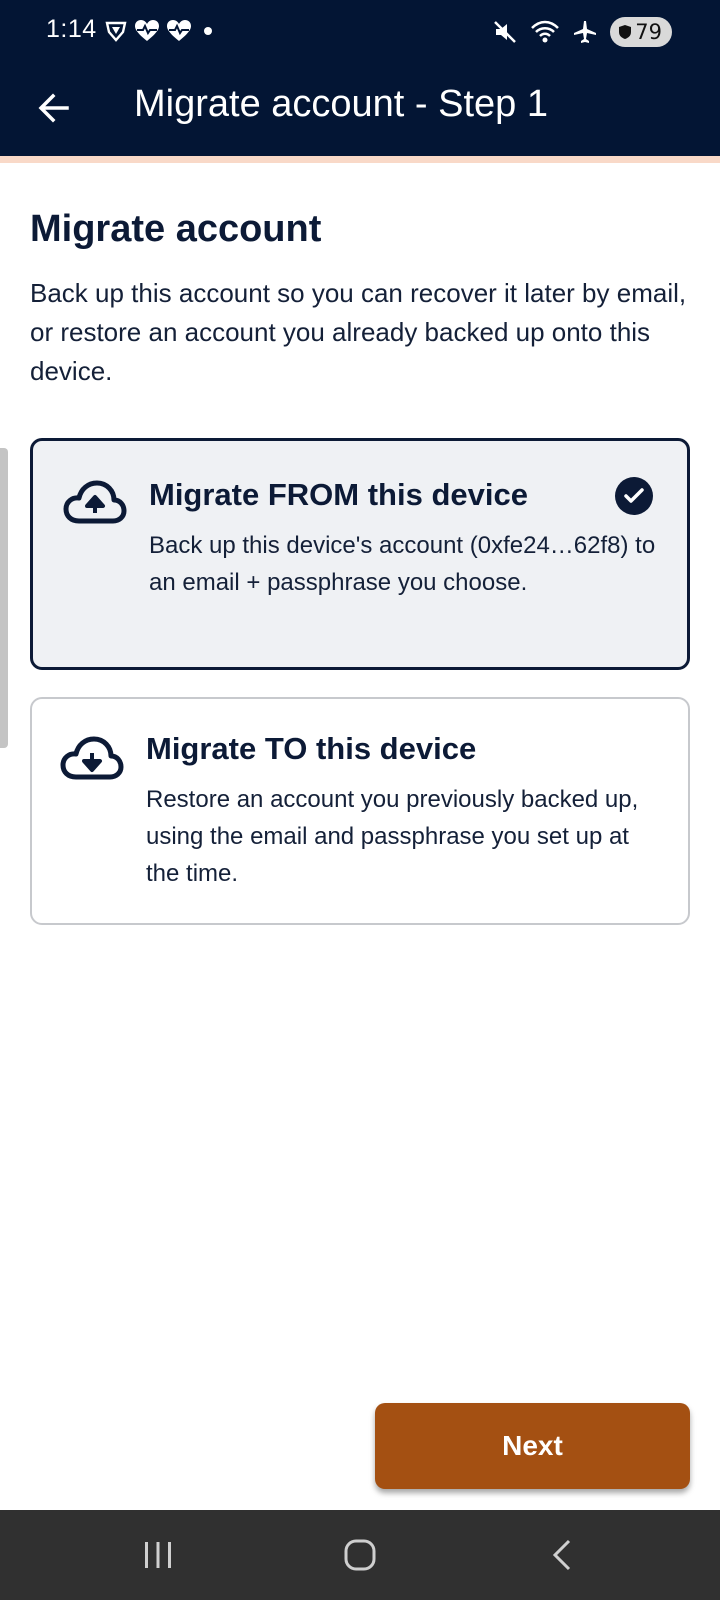 Image resolution: width=720 pixels, height=1600 pixels. Describe the element at coordinates (545, 31) in the screenshot. I see `wifi-icon` at that location.